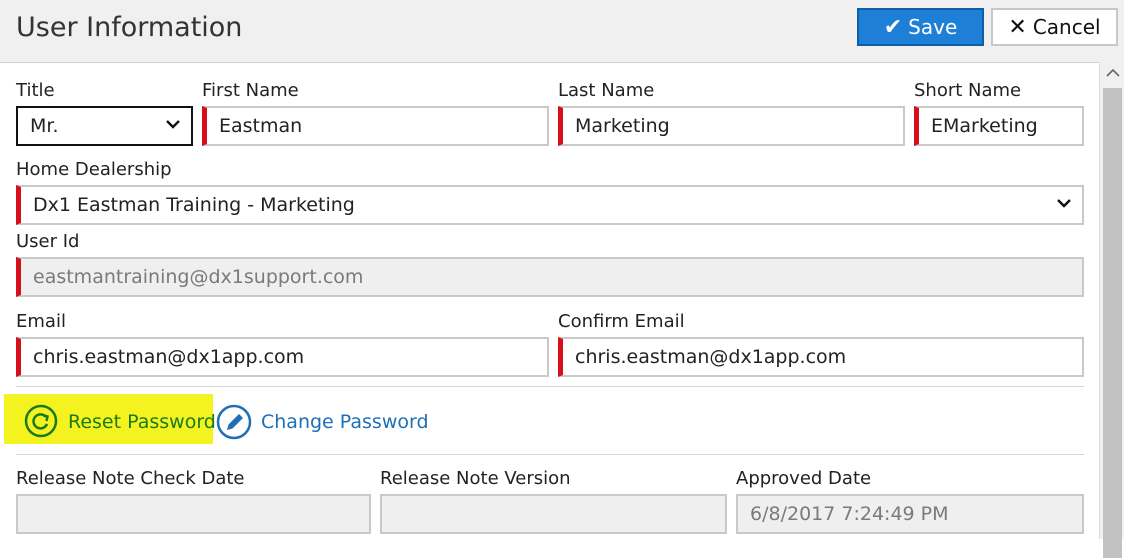 The width and height of the screenshot is (1124, 558). Describe the element at coordinates (893, 27) in the screenshot. I see `check-icon: ✔` at that location.